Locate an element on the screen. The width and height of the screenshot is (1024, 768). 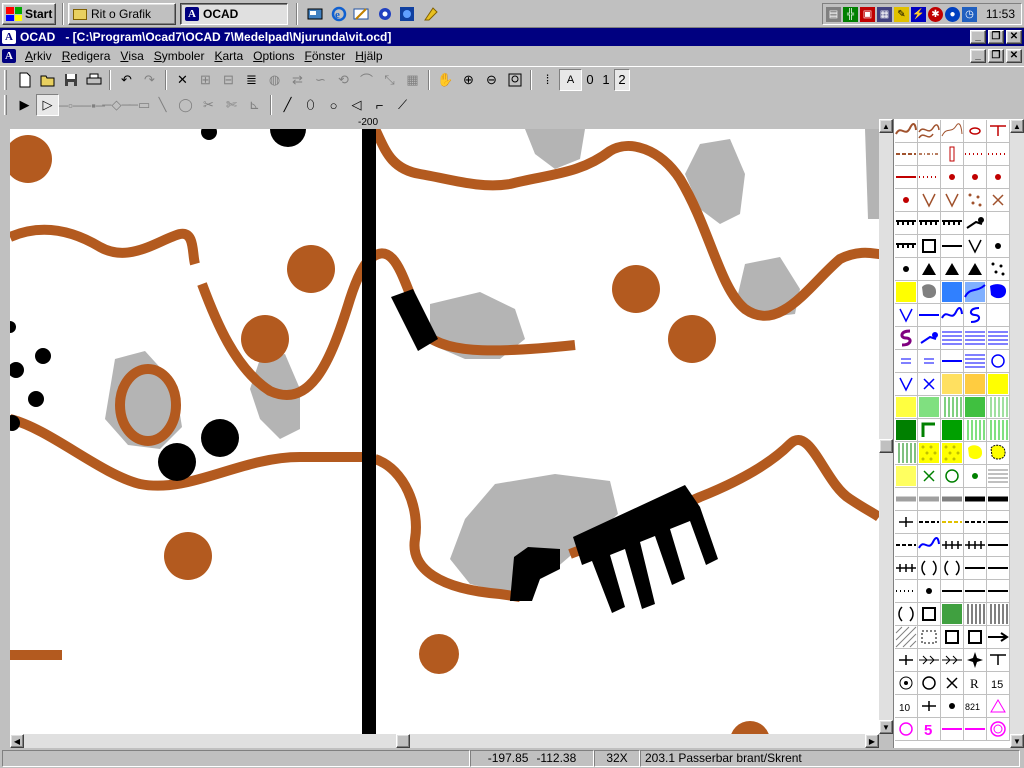
text-mode-icon: A is located at coordinates (570, 79).